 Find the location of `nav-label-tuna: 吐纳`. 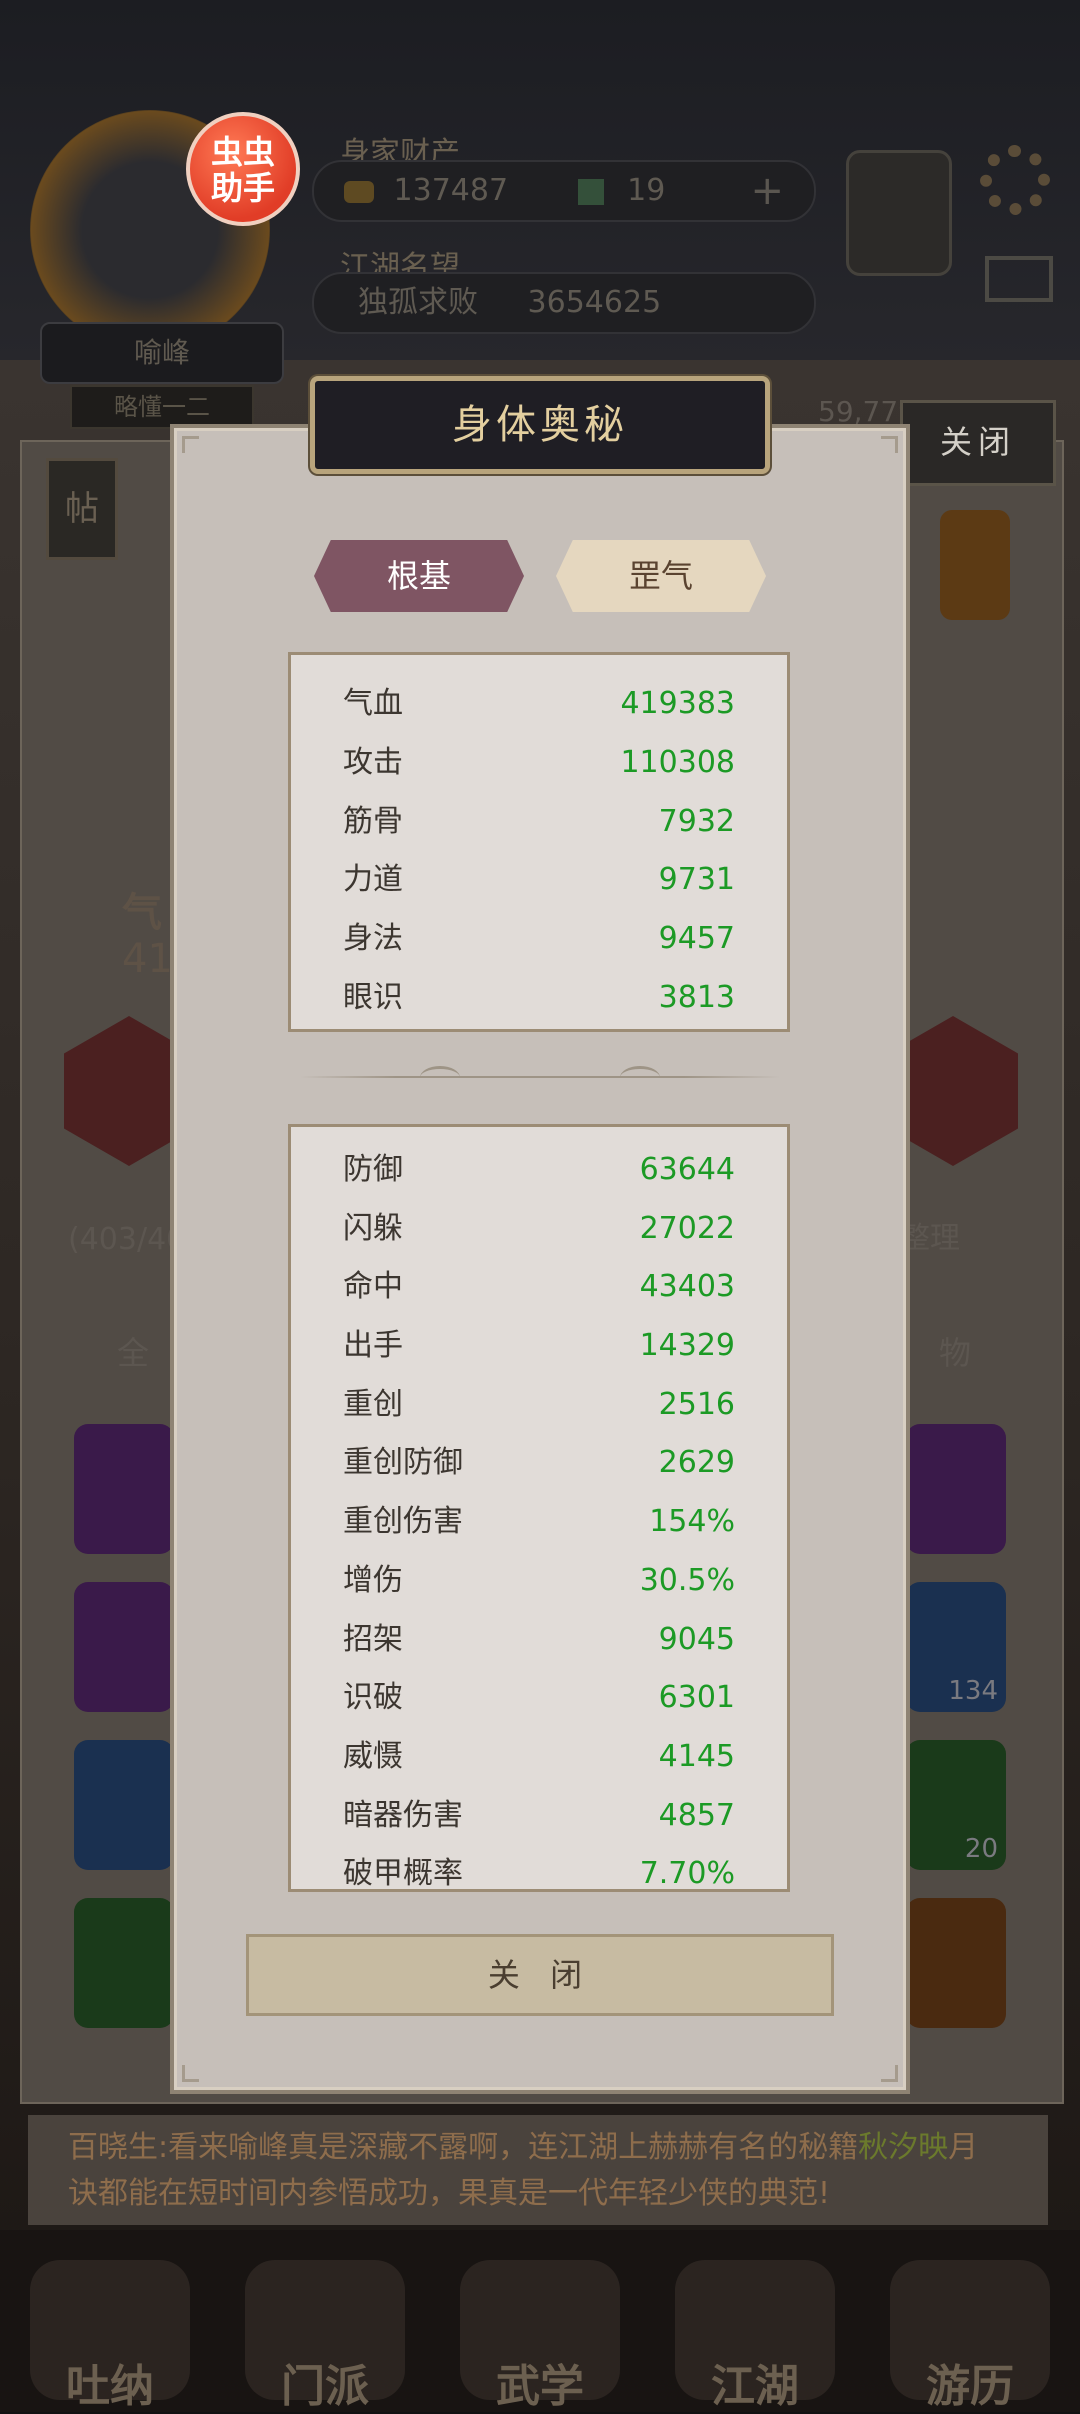

nav-label-tuna: 吐纳 is located at coordinates (110, 2386).